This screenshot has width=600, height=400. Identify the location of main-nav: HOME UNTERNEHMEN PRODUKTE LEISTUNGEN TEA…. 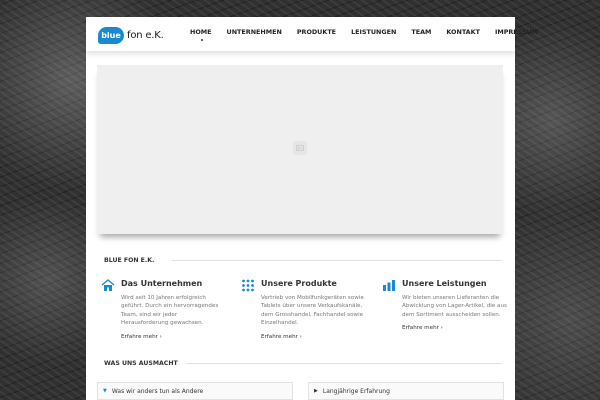
(371, 34).